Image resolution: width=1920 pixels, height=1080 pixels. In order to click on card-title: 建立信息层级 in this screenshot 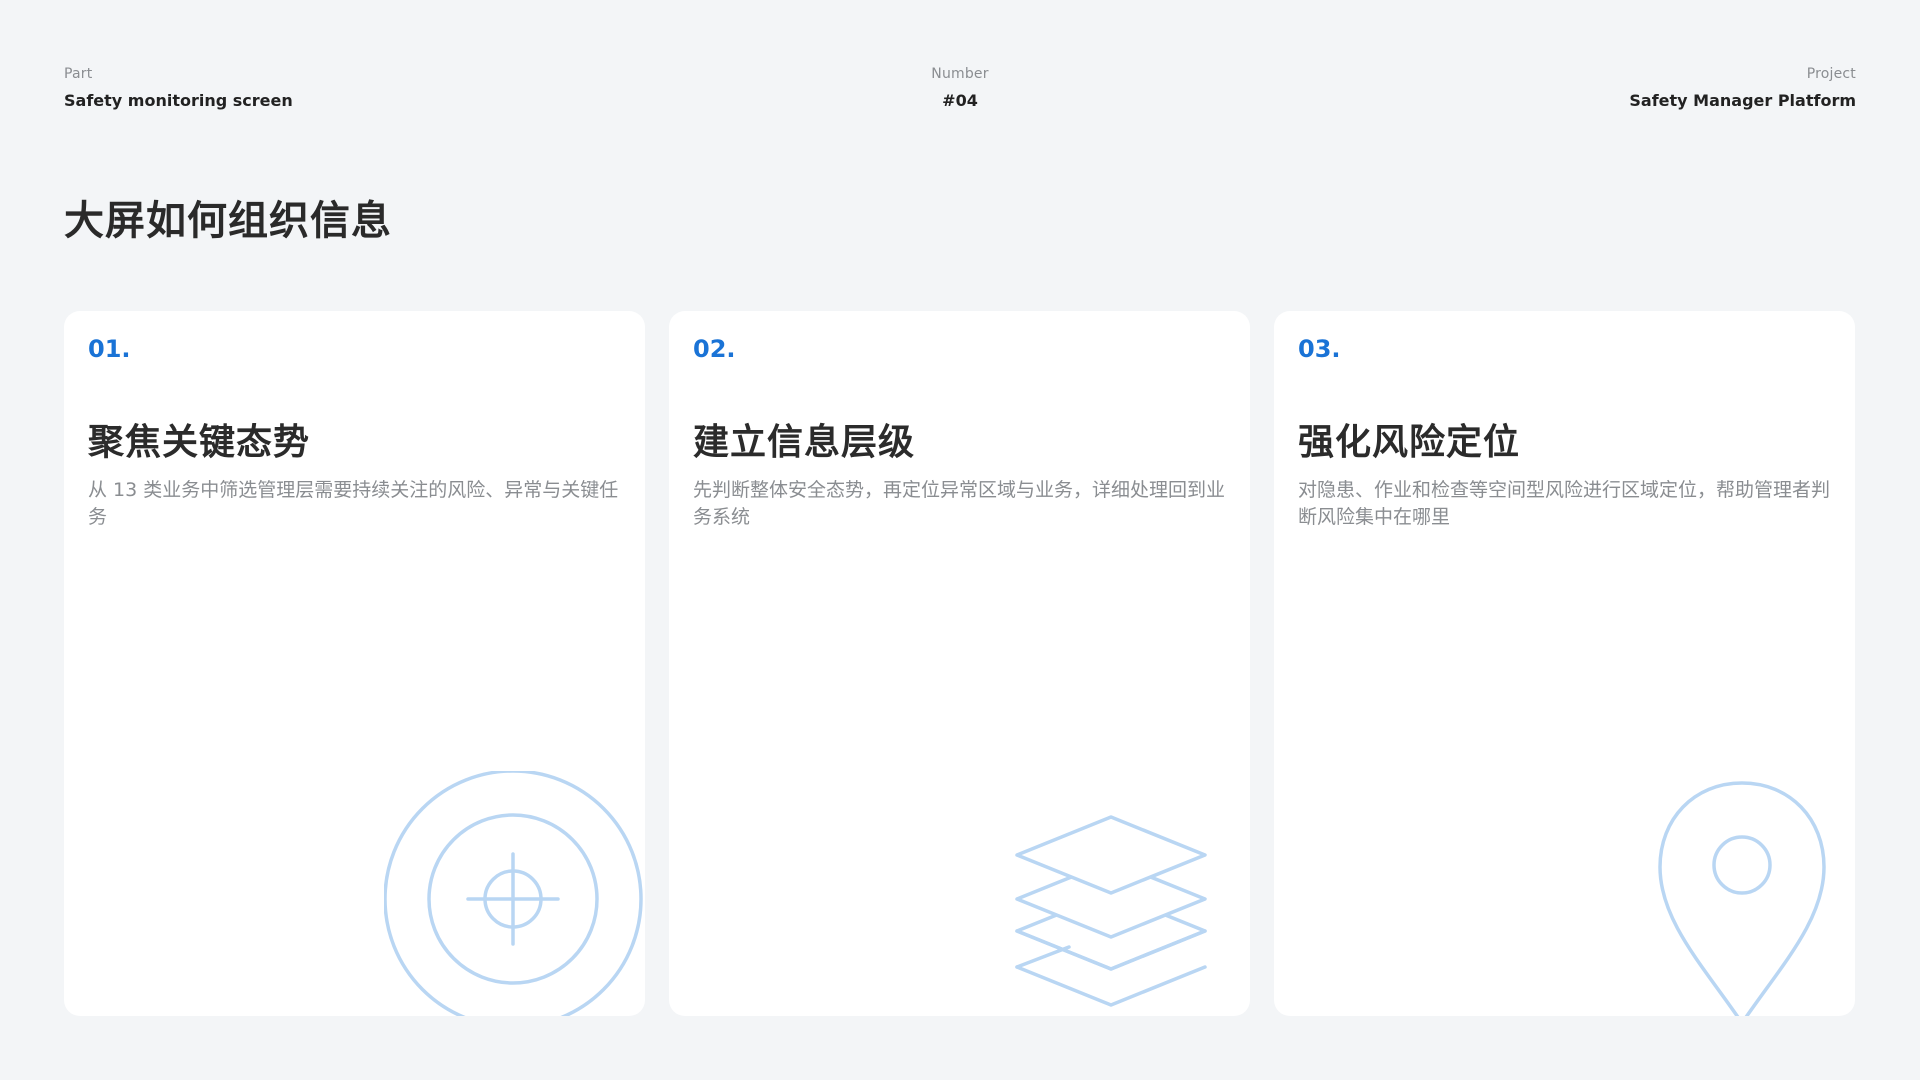, I will do `click(804, 442)`.